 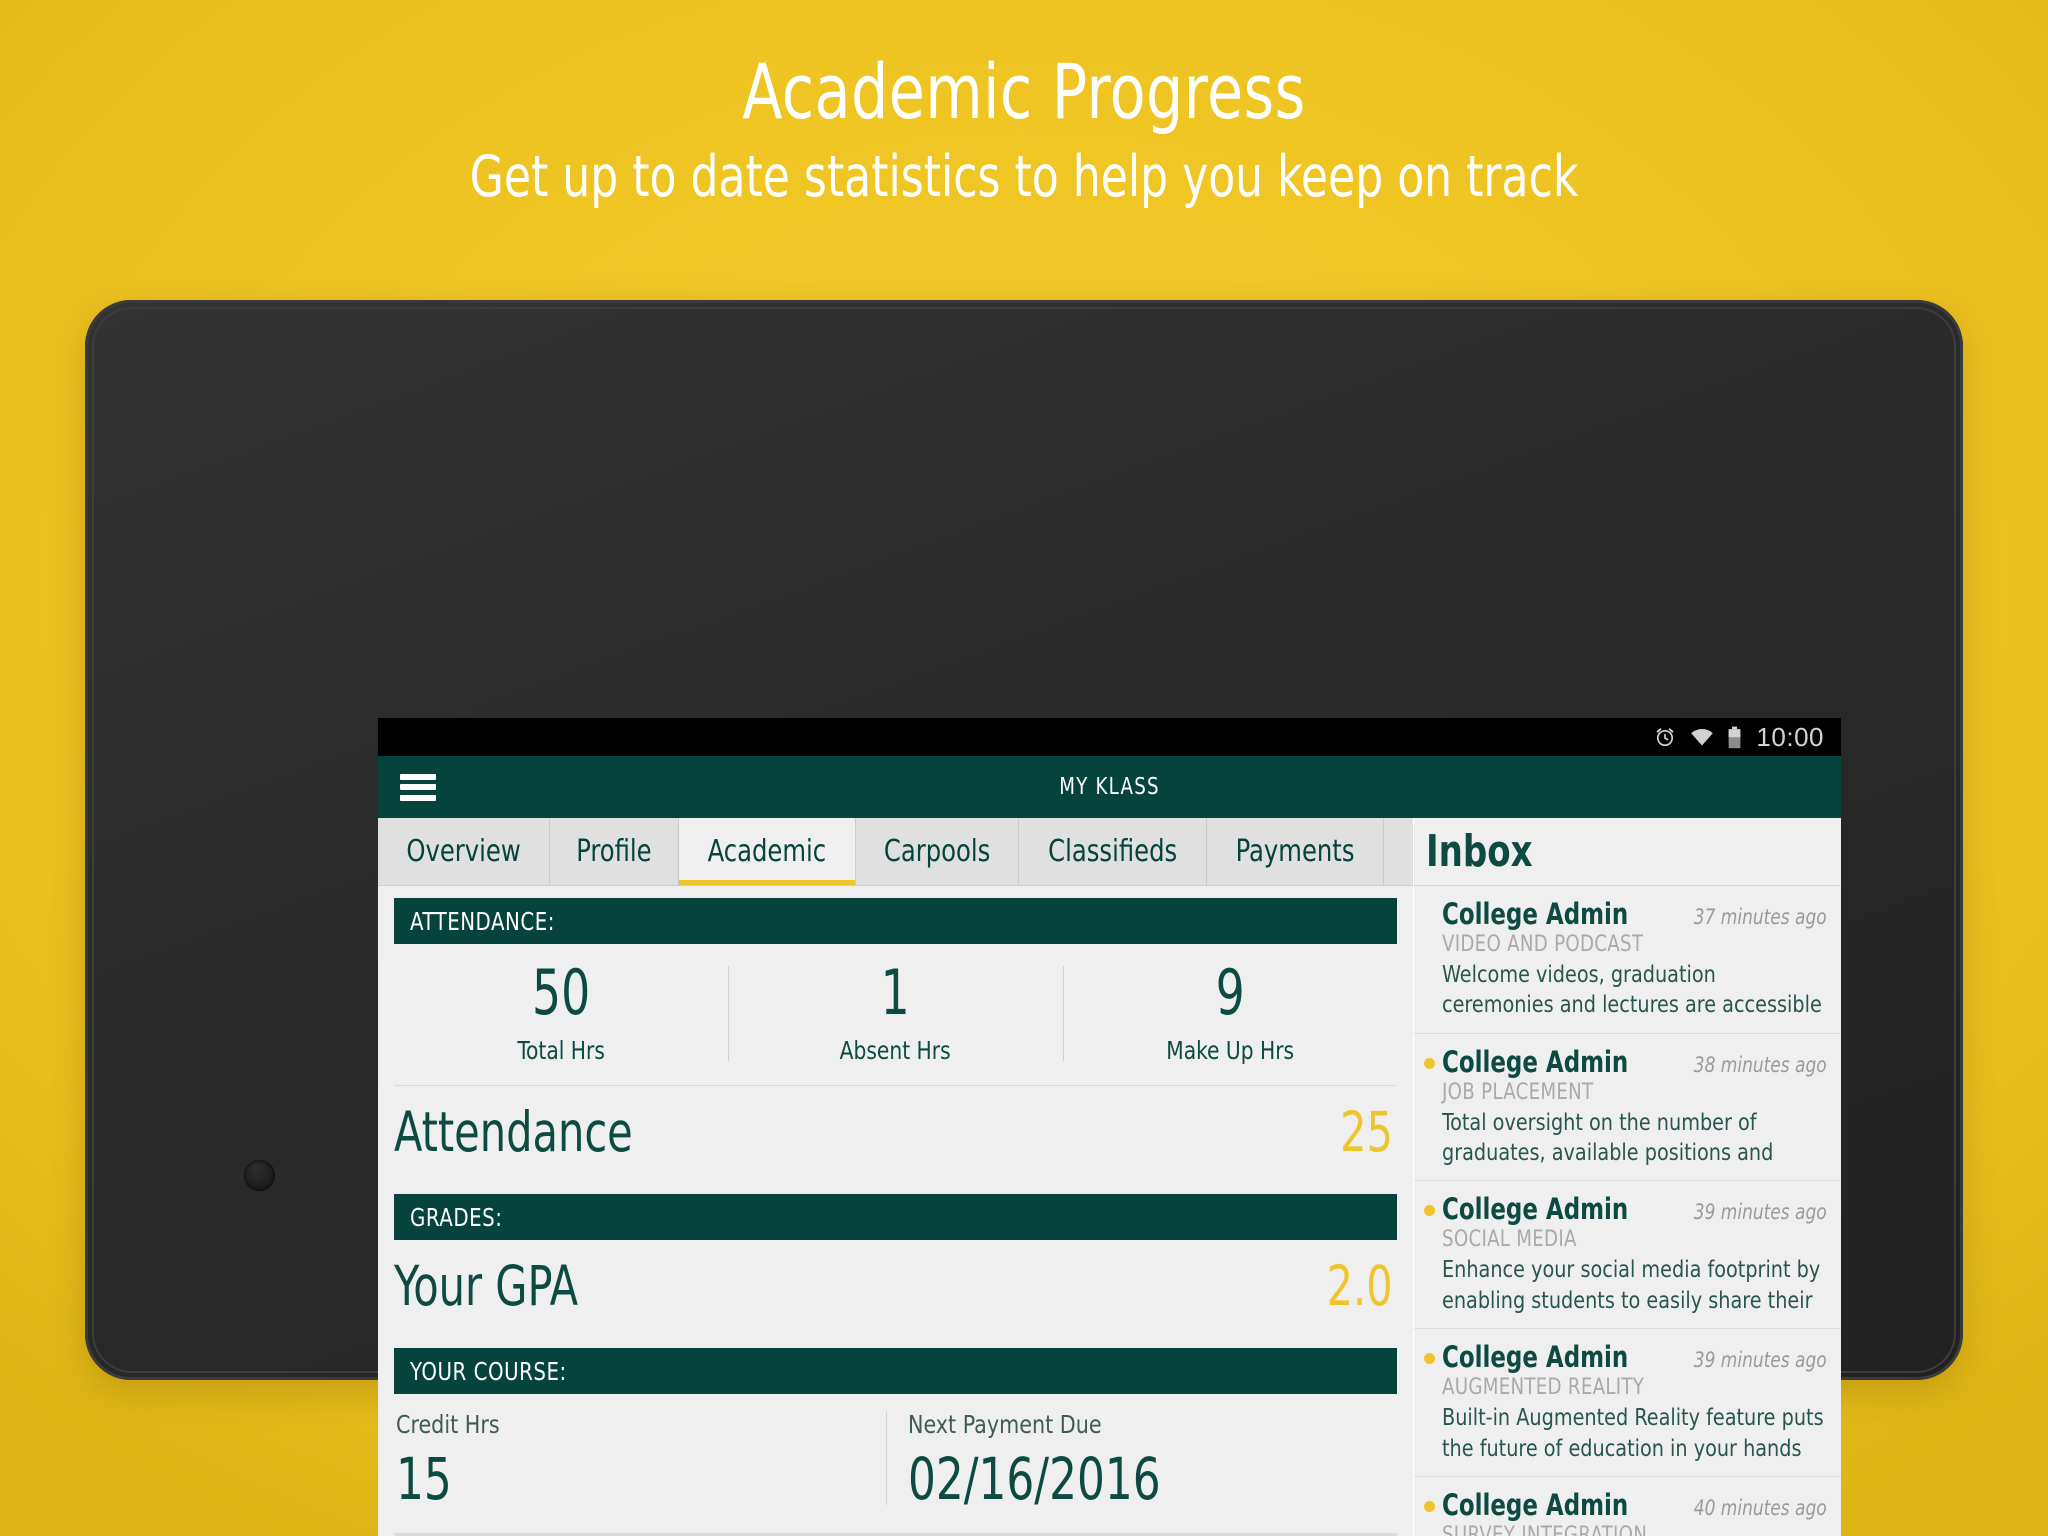 I want to click on tab-carpools: Carpools, so click(x=937, y=851).